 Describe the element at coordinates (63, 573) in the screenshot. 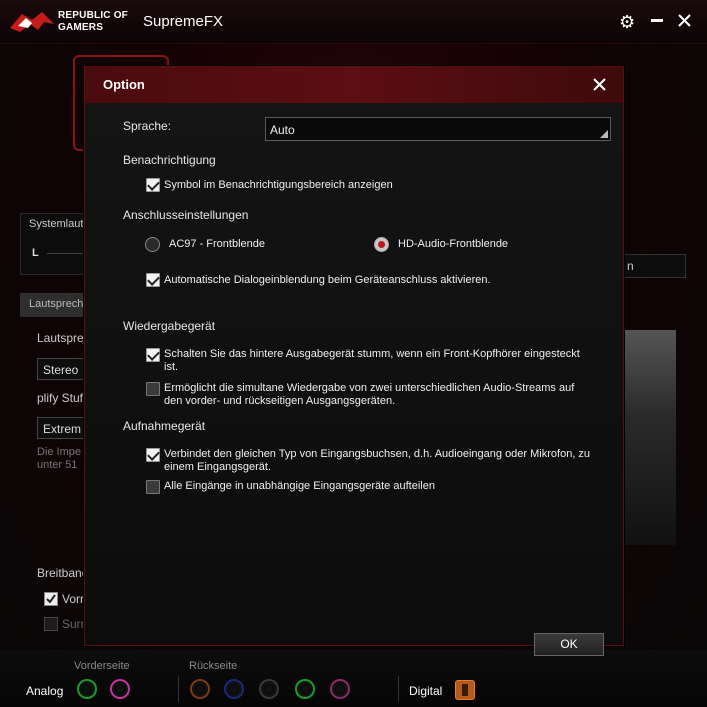

I see `broadband-label: Breitband` at that location.